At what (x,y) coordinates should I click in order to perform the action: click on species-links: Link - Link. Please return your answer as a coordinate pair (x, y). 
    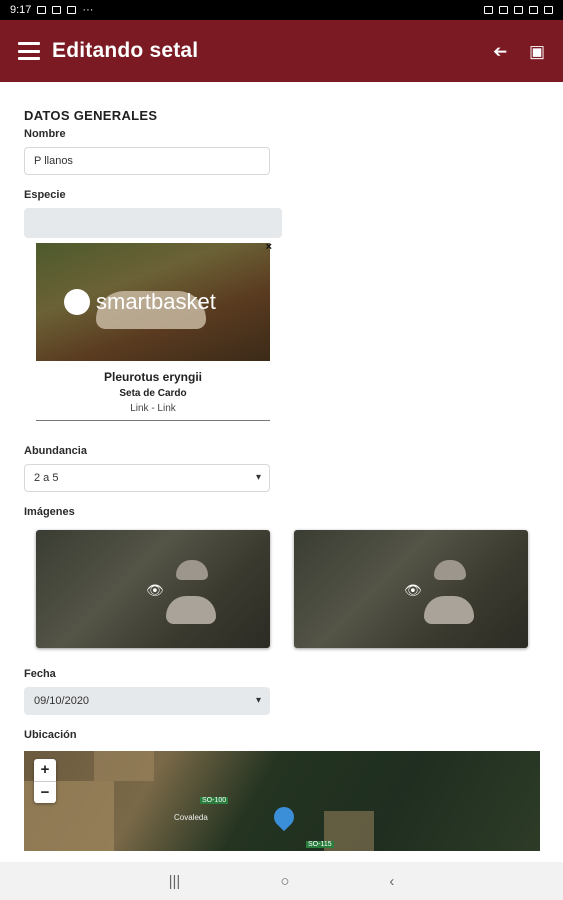
    Looking at the image, I should click on (153, 412).